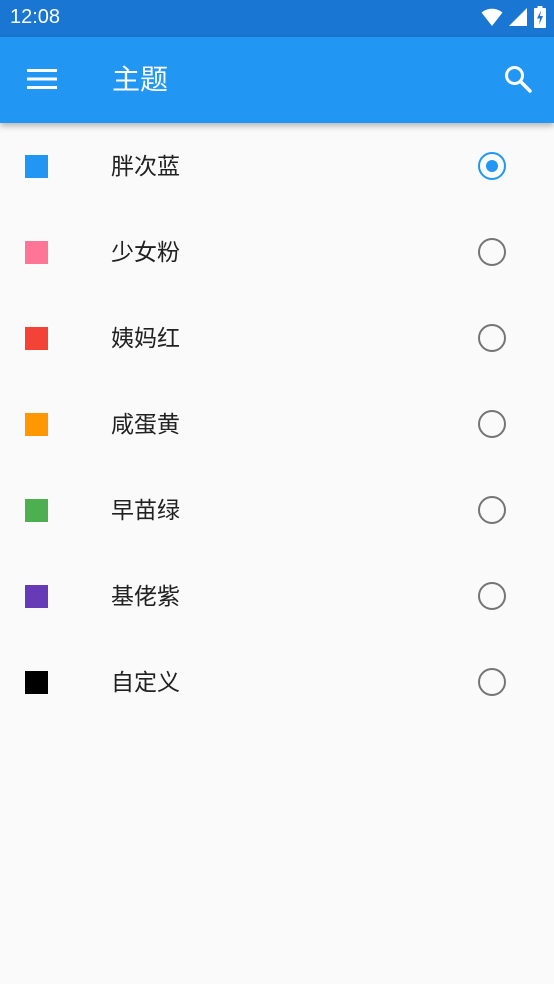 The image size is (554, 984). What do you see at coordinates (277, 596) in the screenshot?
I see `theme-row: 基佬紫` at bounding box center [277, 596].